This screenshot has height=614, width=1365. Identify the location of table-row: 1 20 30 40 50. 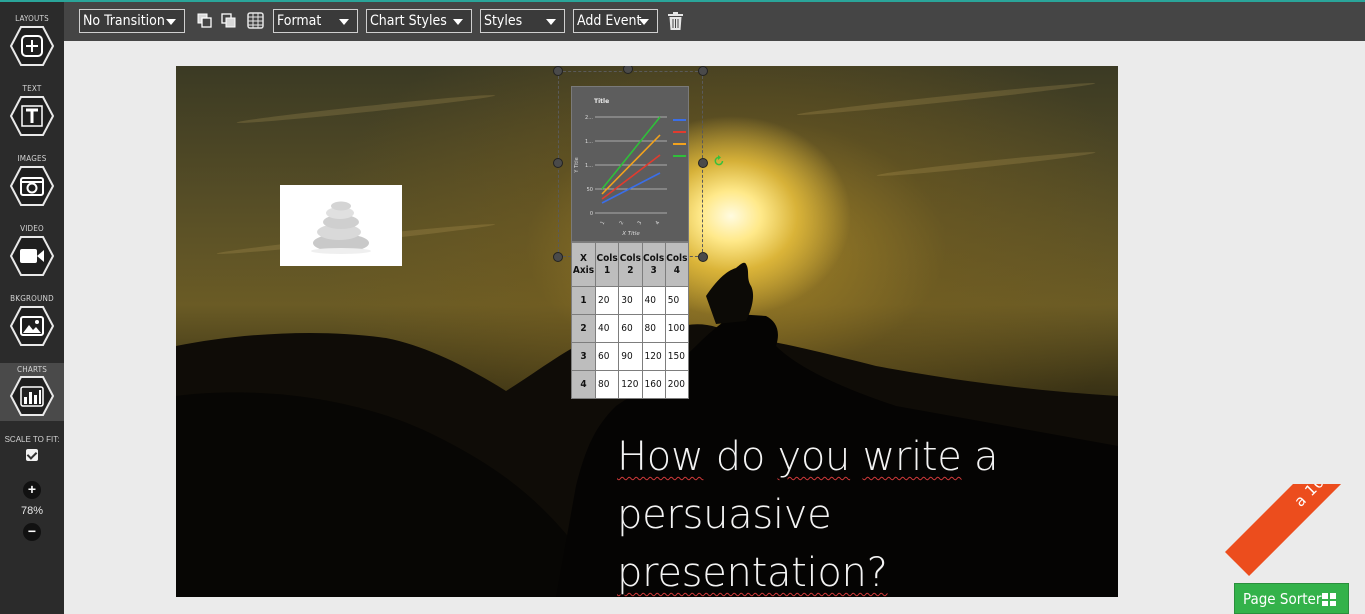
(630, 300).